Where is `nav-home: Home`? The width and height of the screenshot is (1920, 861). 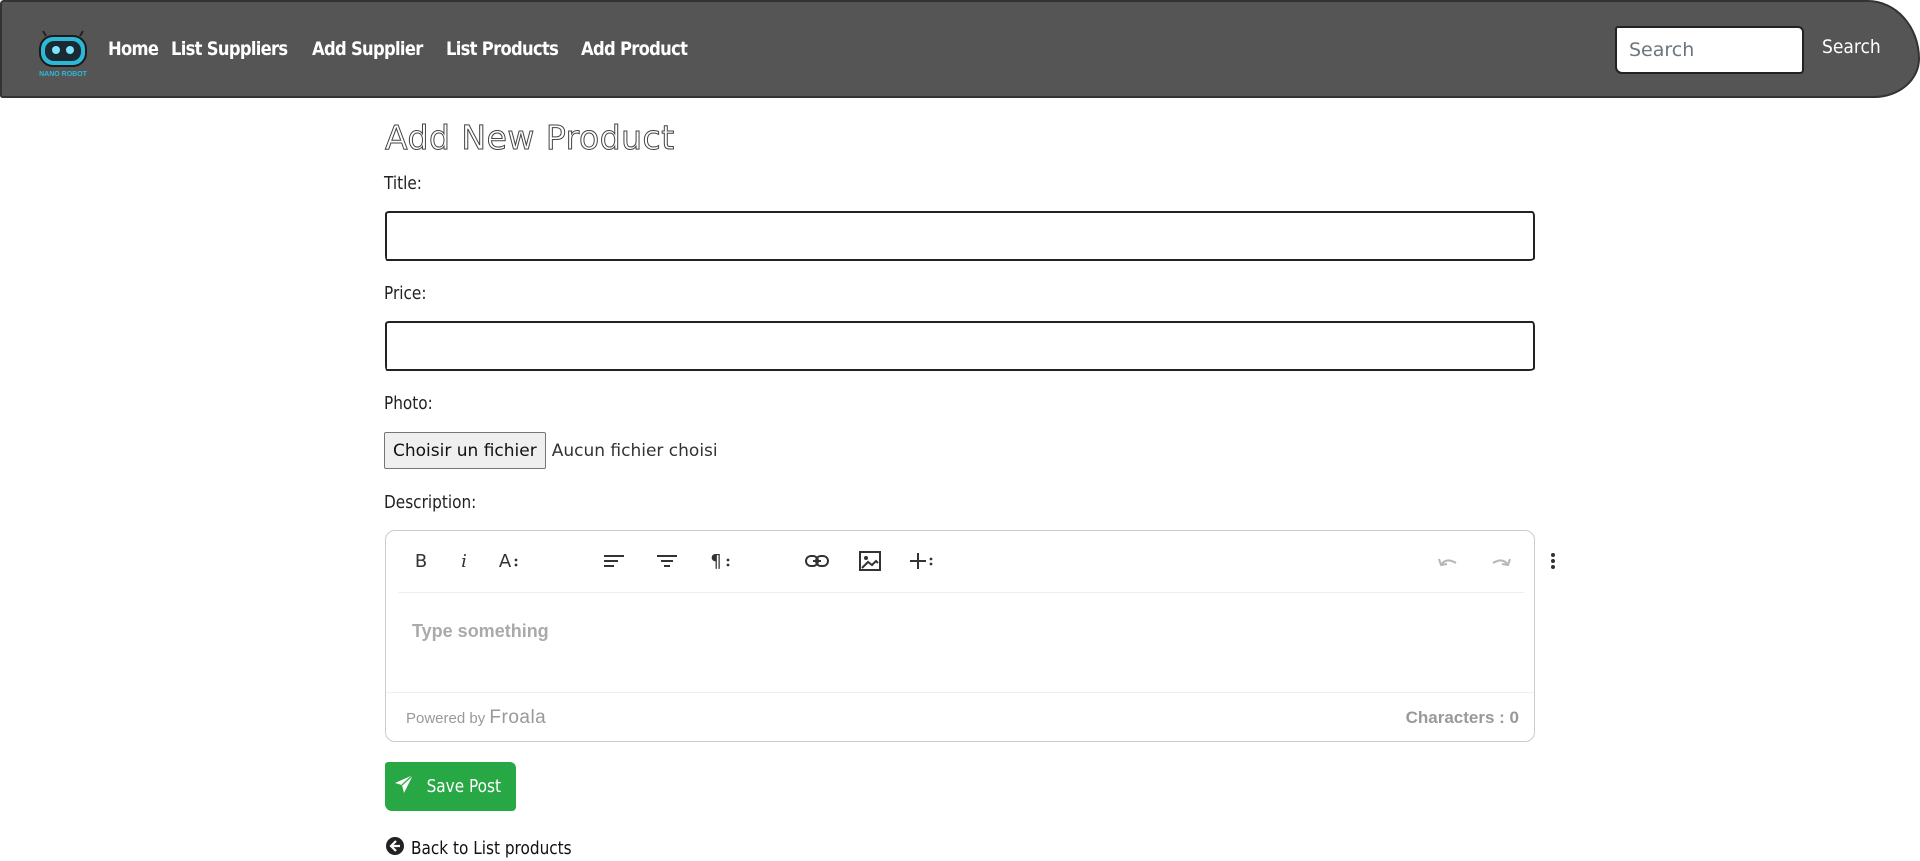 nav-home: Home is located at coordinates (133, 49).